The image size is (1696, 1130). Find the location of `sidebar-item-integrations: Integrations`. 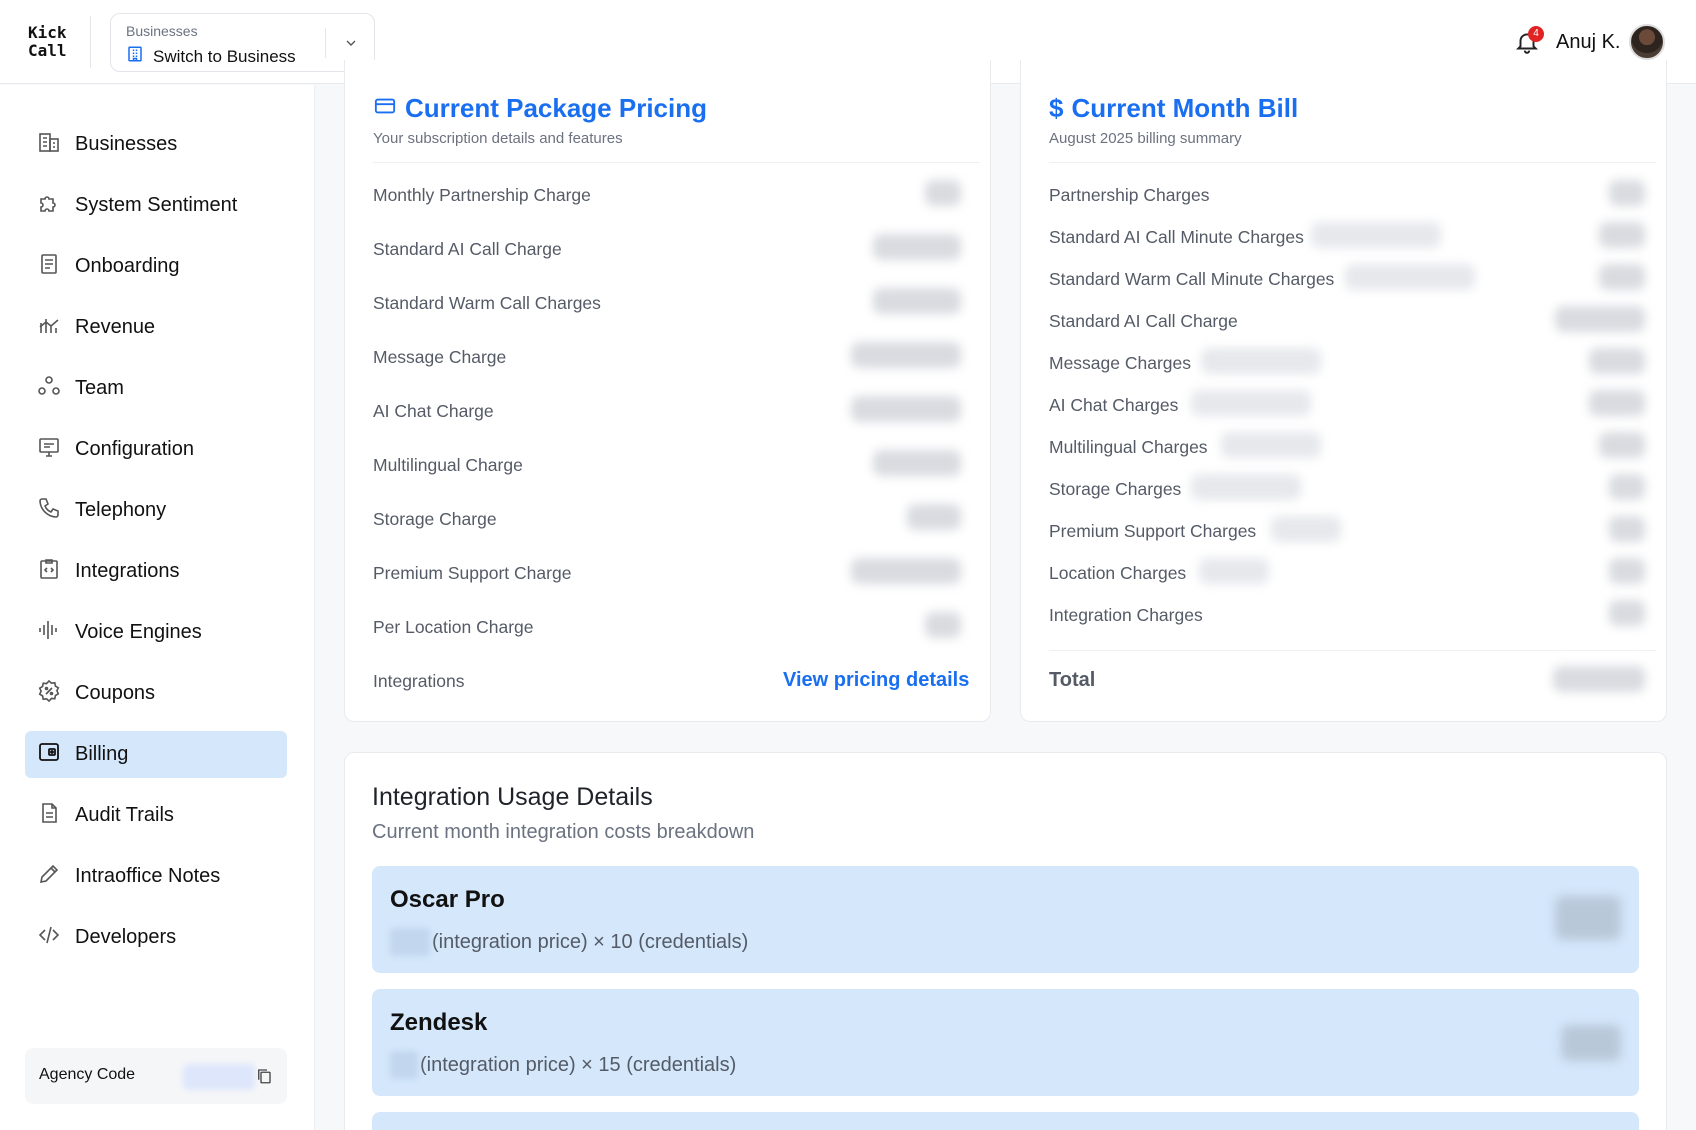

sidebar-item-integrations: Integrations is located at coordinates (156, 571).